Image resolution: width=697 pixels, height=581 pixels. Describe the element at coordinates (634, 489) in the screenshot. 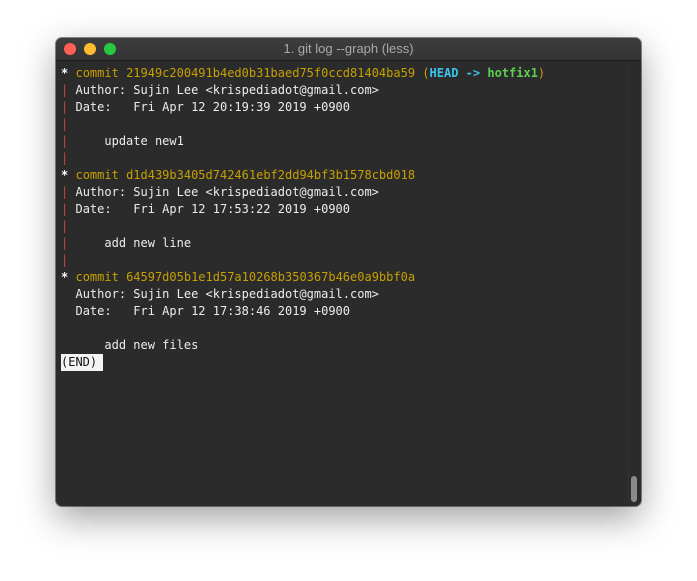

I see `scrollbar-thumb` at that location.